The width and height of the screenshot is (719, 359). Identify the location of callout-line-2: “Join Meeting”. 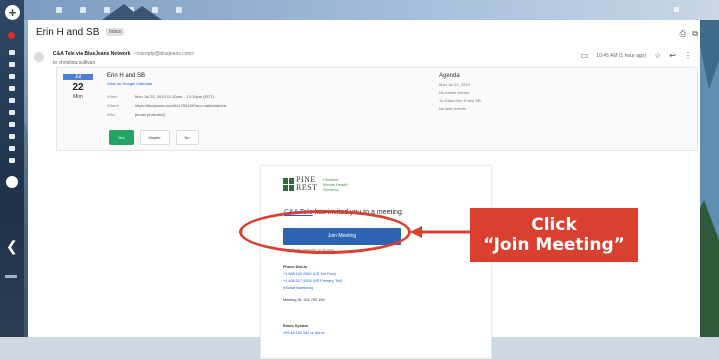
(554, 245).